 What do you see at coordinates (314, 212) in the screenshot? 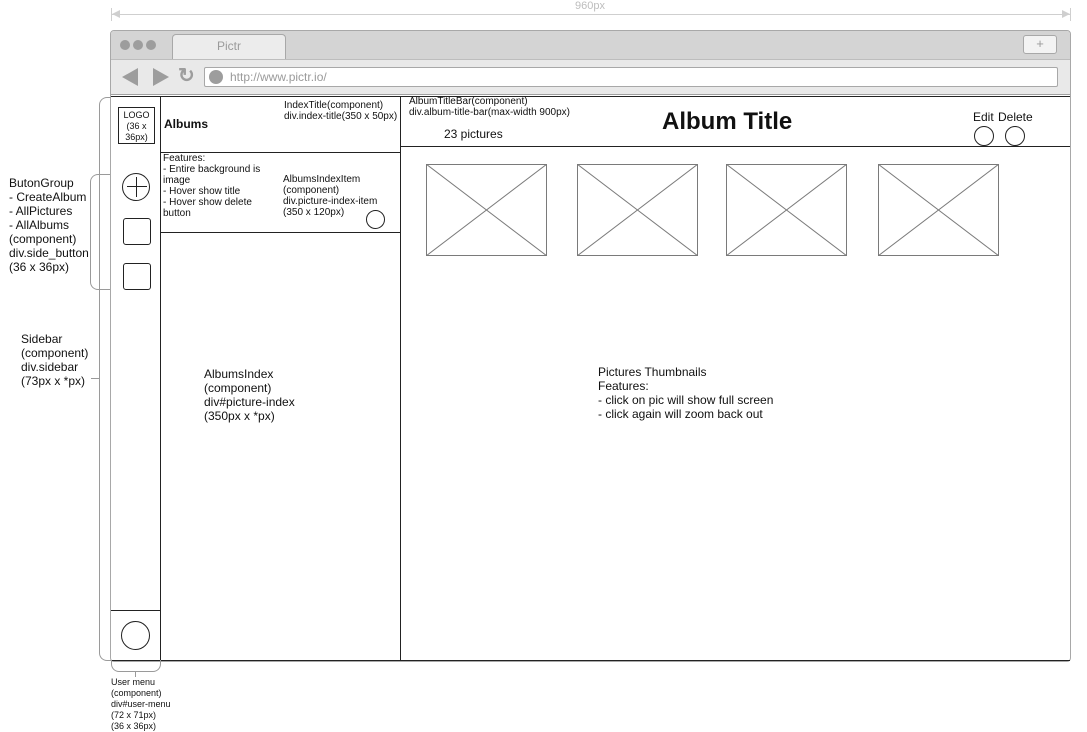
I see `note-line: (350 x 120px)` at bounding box center [314, 212].